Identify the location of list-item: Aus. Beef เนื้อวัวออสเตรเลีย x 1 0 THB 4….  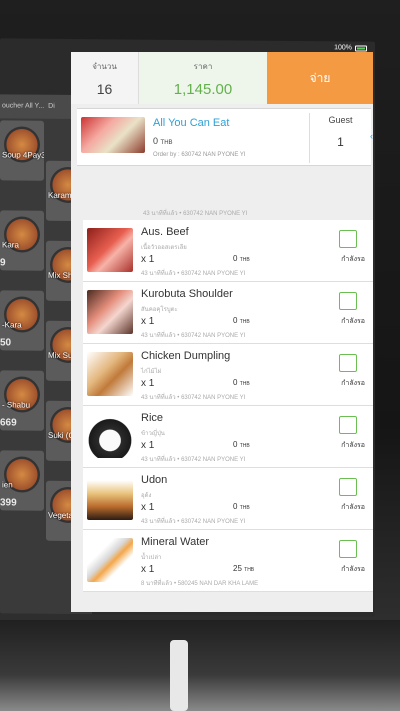
(228, 251).